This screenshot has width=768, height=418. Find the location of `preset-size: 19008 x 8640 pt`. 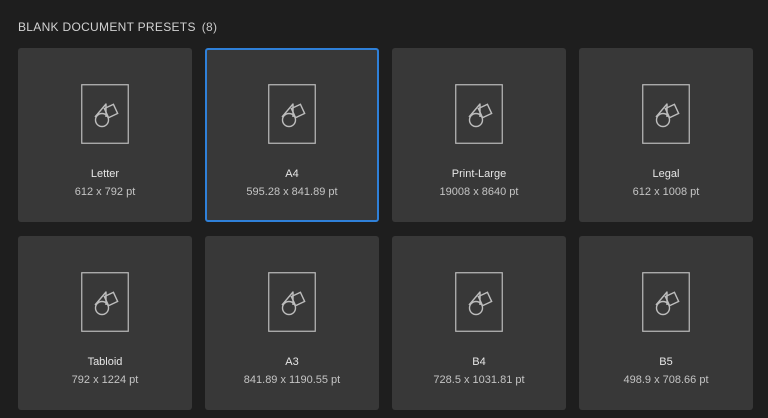

preset-size: 19008 x 8640 pt is located at coordinates (479, 192).